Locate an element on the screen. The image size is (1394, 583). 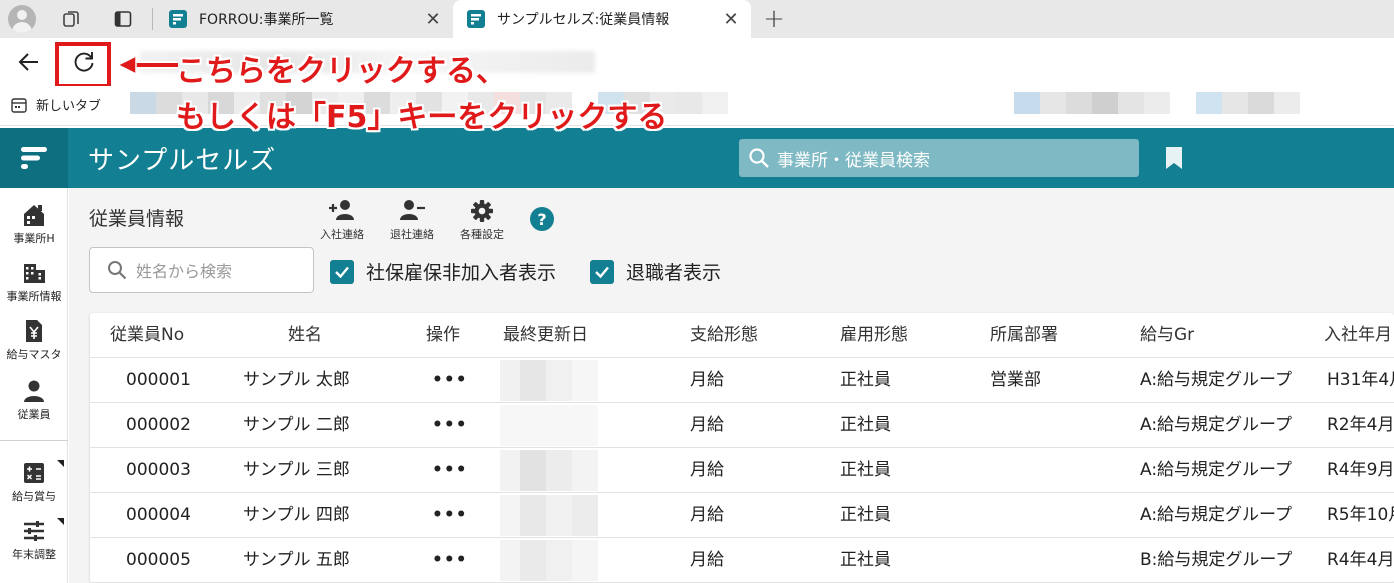
cell-name: サンプル 五郎 is located at coordinates (296, 560).